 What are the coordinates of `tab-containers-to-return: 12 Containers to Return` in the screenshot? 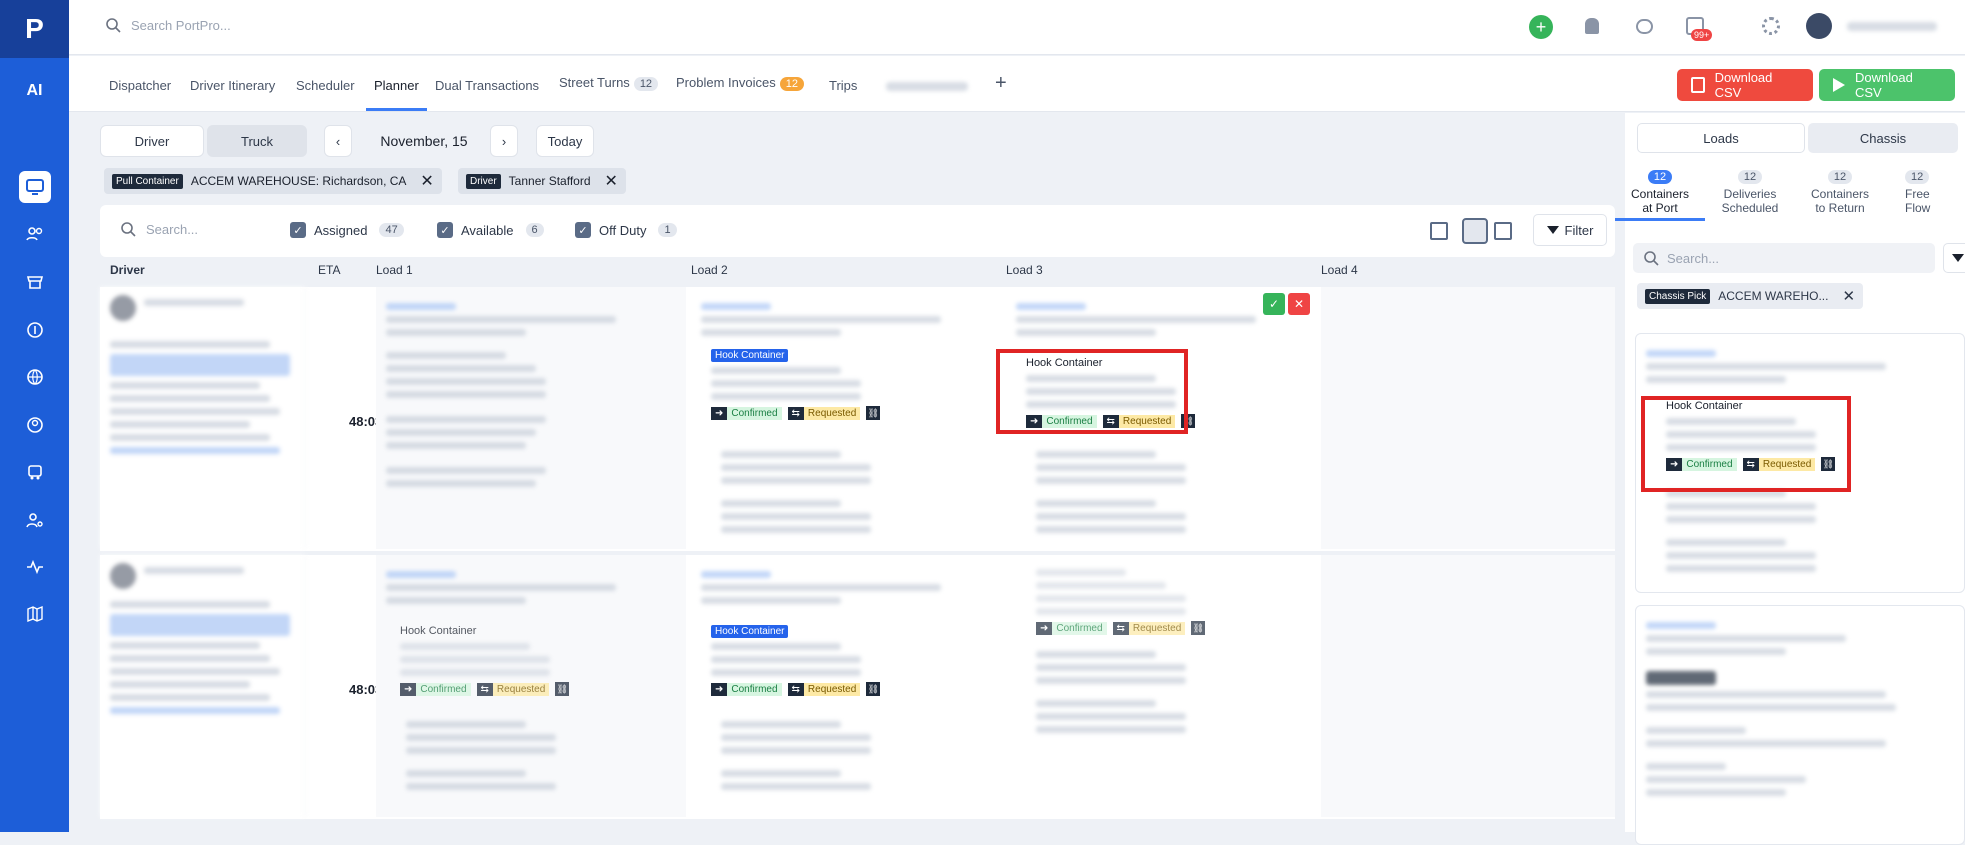 It's located at (1840, 192).